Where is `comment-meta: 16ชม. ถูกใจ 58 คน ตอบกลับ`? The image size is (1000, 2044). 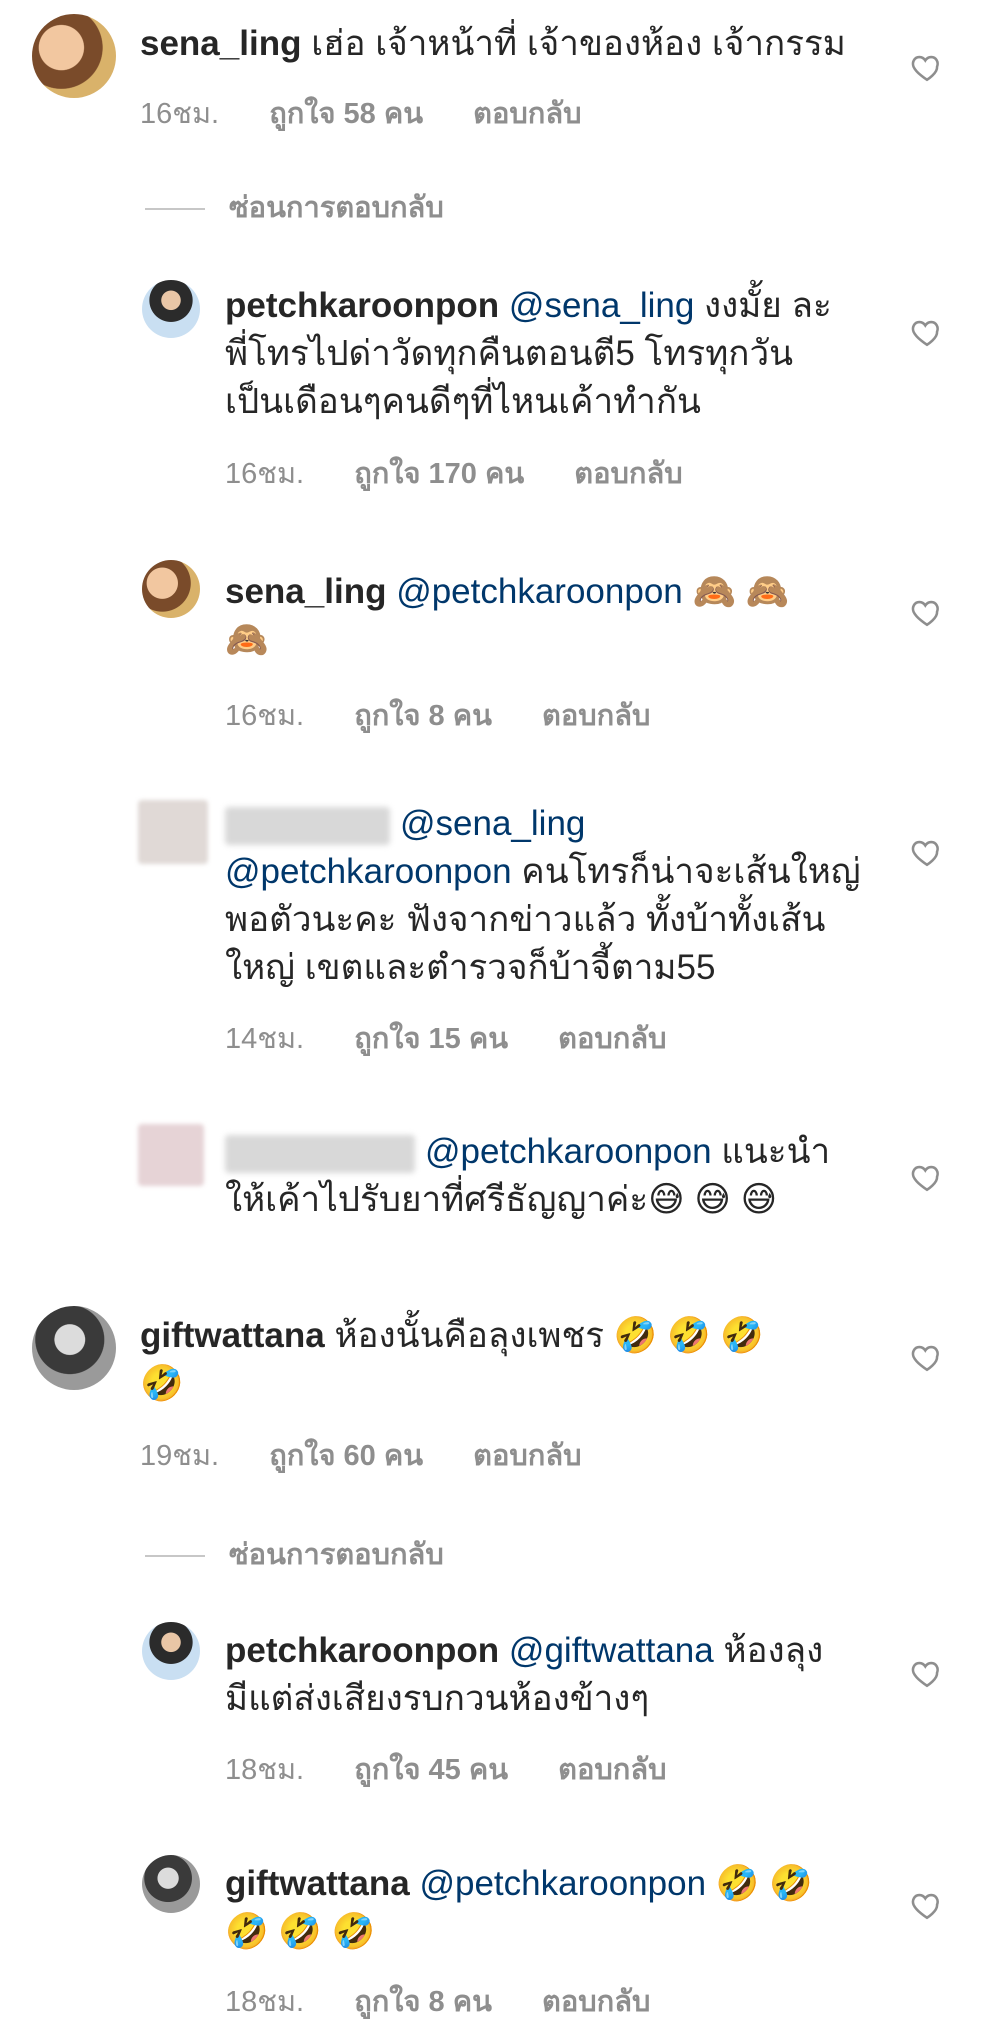 comment-meta: 16ชม. ถูกใจ 58 คน ตอบกลับ is located at coordinates (382, 113).